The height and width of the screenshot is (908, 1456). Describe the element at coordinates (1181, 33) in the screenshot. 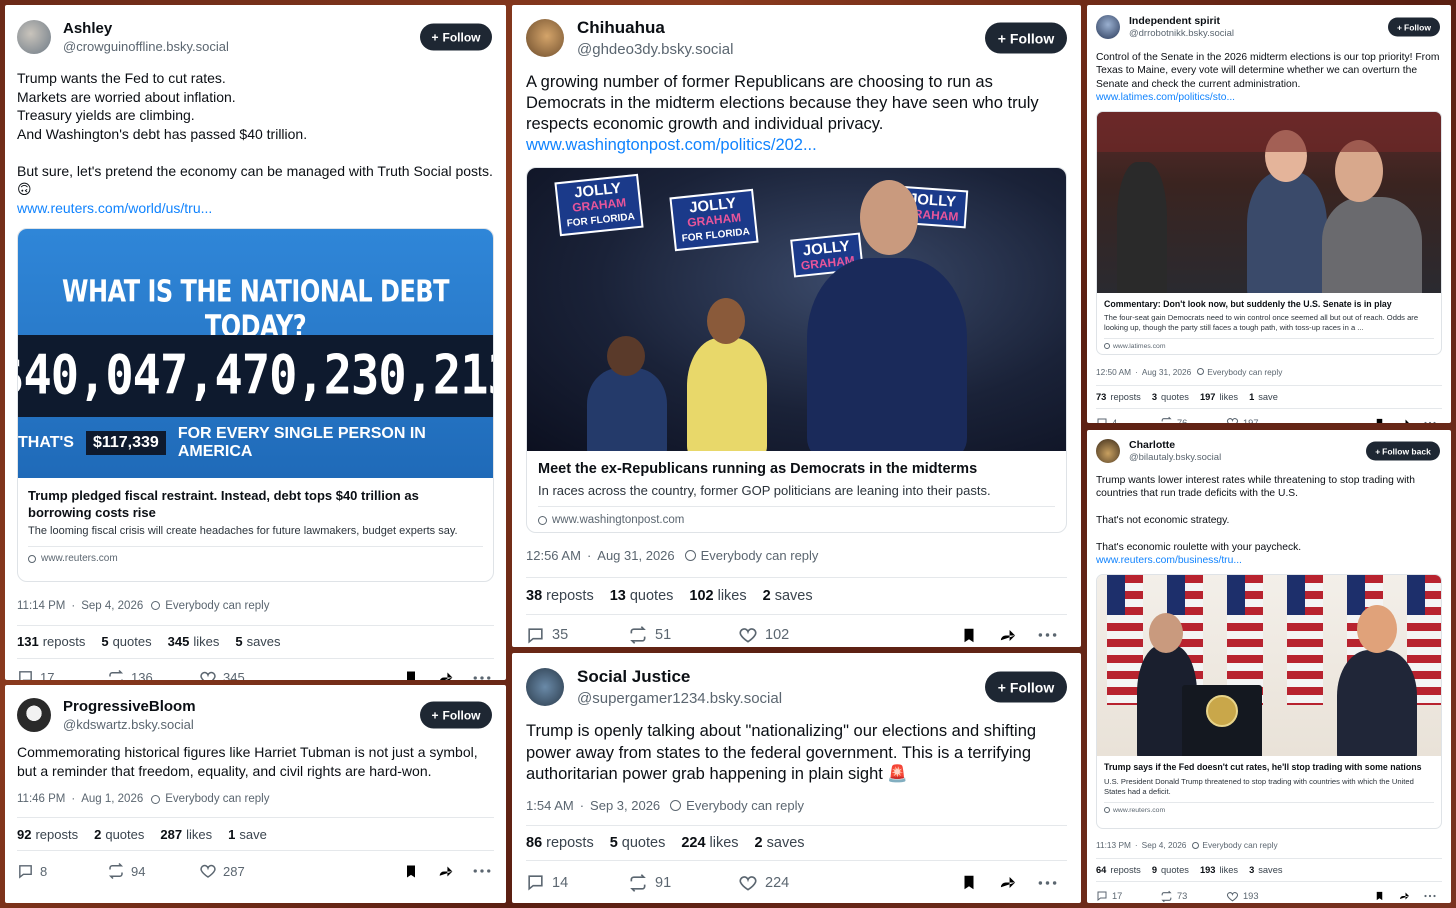

I see `handle: @drrobotnikk.bsky.social` at that location.